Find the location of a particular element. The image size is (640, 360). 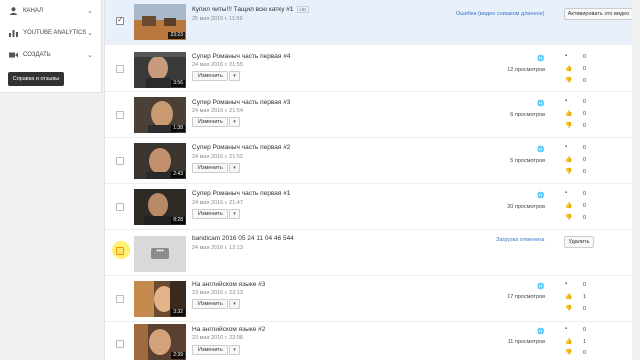

view-count: 11 просмотров is located at coordinates (515, 342).